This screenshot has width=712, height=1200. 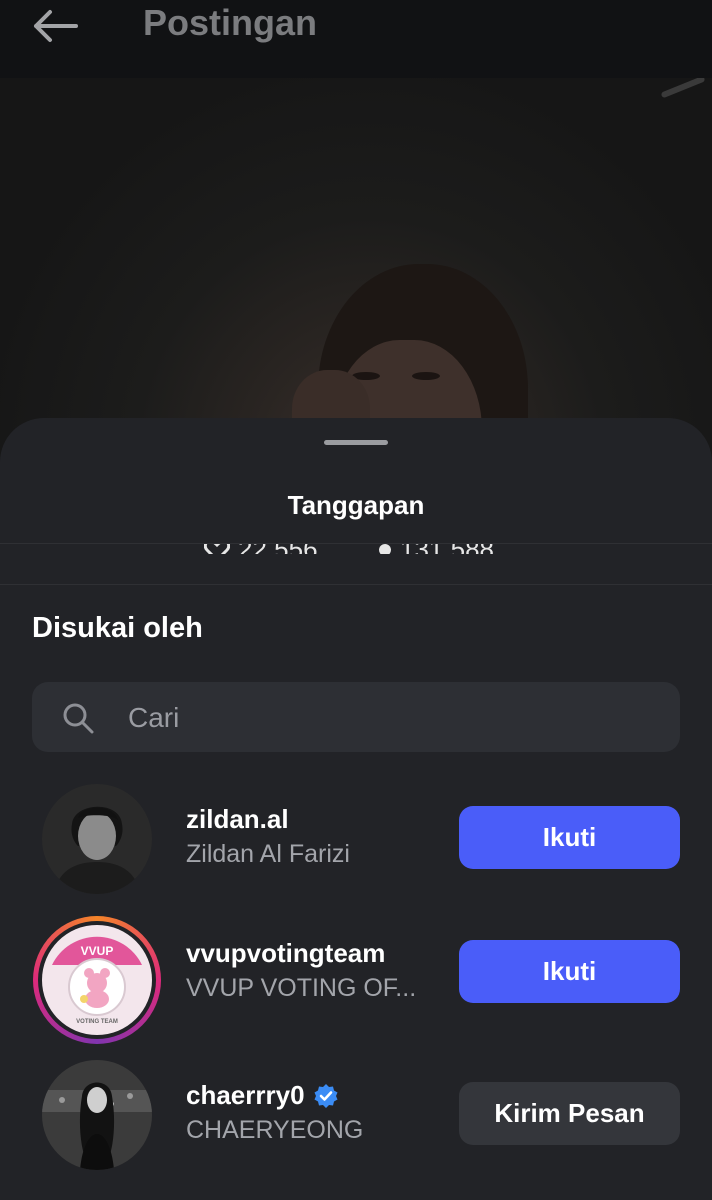 What do you see at coordinates (117, 628) in the screenshot?
I see `liked-by-label: Disukai oleh` at bounding box center [117, 628].